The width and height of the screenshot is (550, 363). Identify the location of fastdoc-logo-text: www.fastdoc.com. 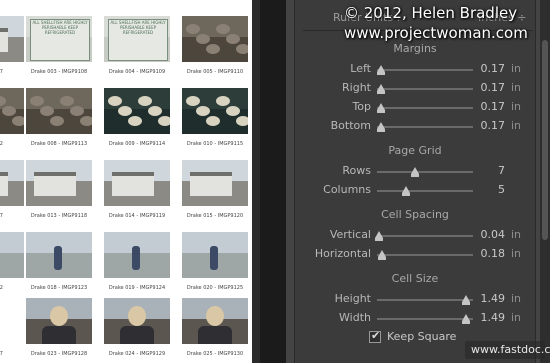
(510, 349).